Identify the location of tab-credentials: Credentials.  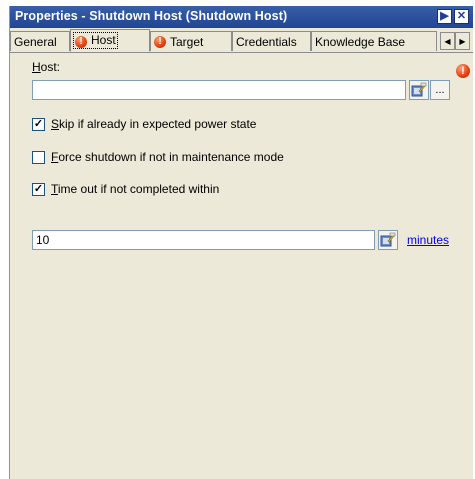
(271, 41).